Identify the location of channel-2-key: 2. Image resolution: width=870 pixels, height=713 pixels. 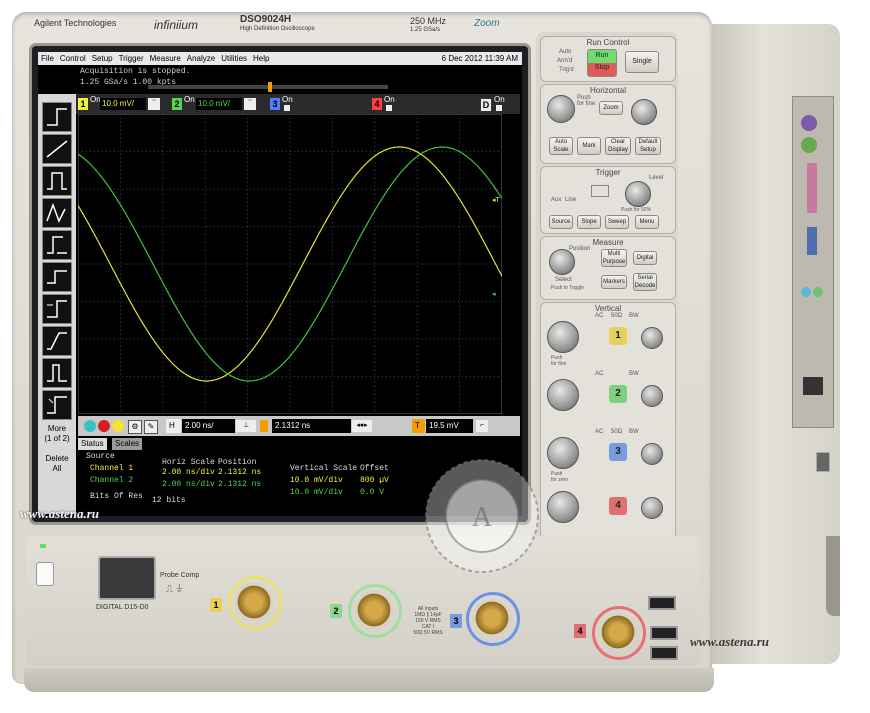
(177, 104).